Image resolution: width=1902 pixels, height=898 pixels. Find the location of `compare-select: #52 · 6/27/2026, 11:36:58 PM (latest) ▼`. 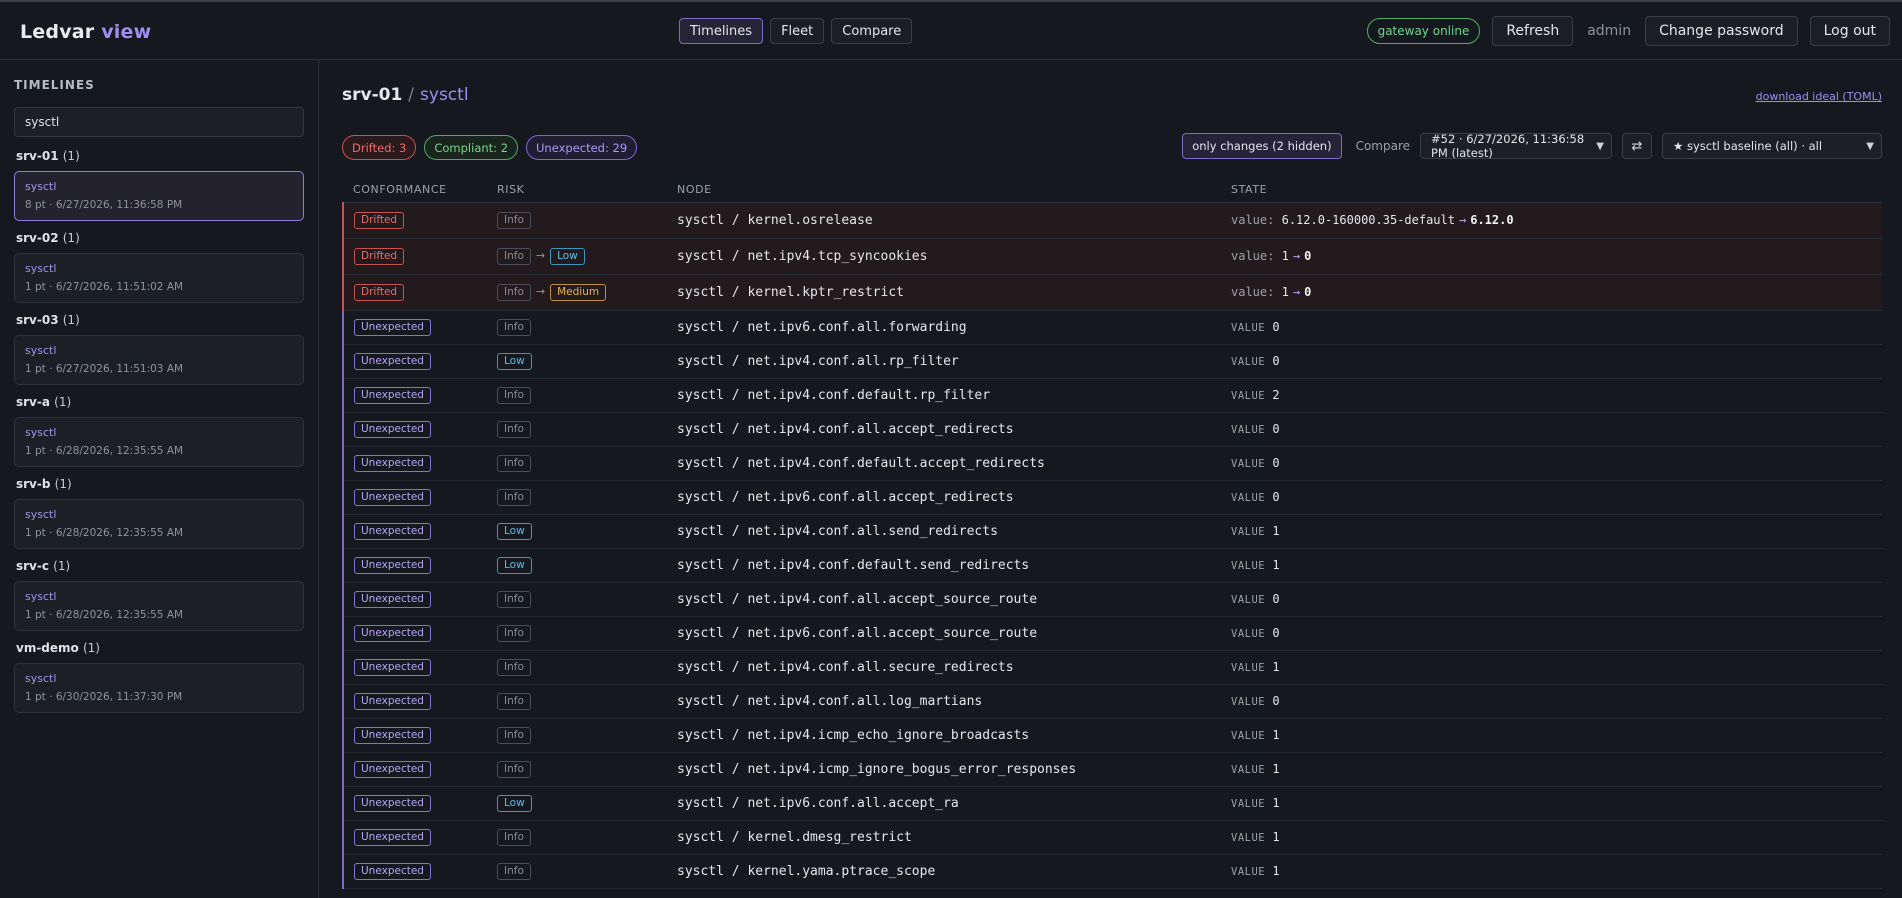

compare-select: #52 · 6/27/2026, 11:36:58 PM (latest) ▼ is located at coordinates (1516, 146).